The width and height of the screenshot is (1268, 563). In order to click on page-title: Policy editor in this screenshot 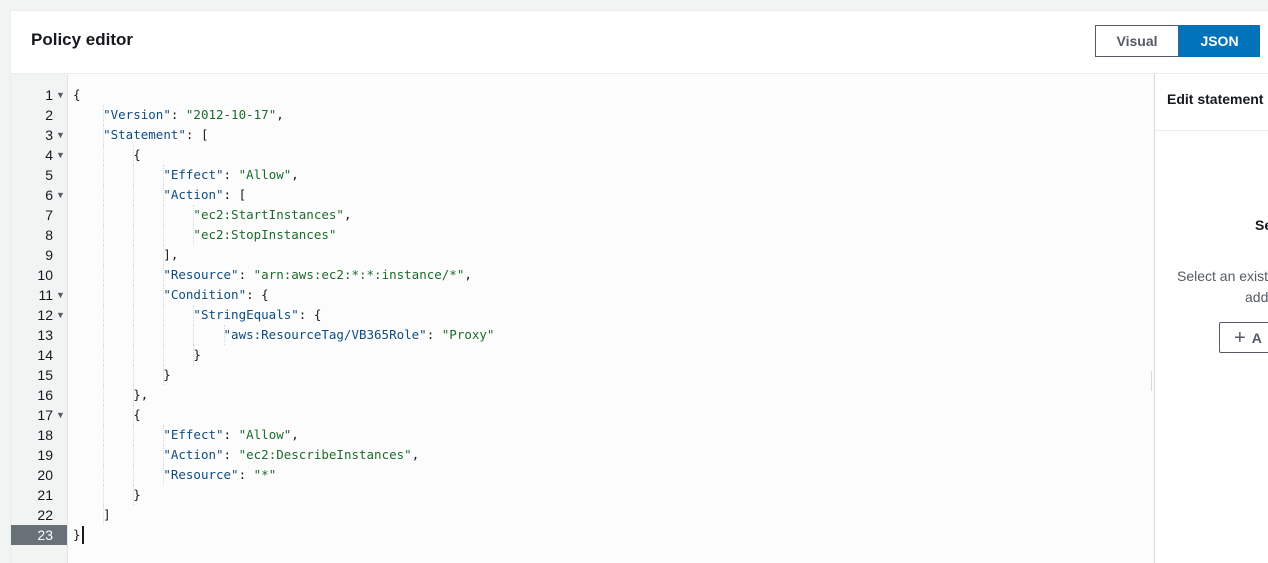, I will do `click(82, 39)`.